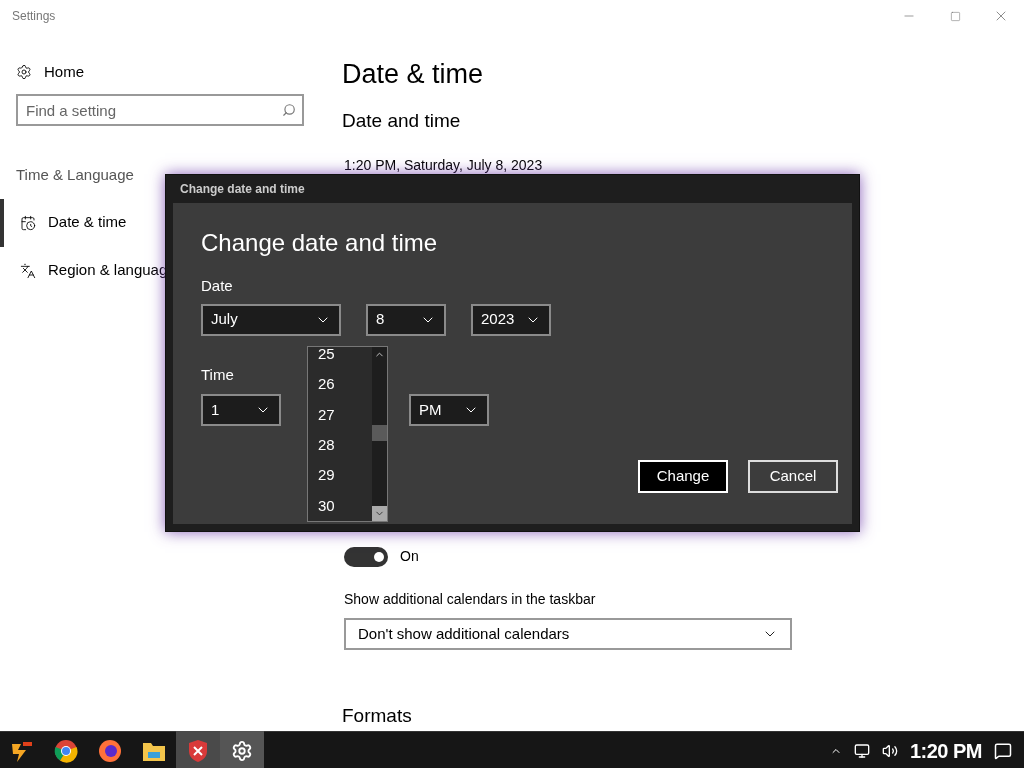 The width and height of the screenshot is (1024, 768). What do you see at coordinates (444, 165) in the screenshot?
I see `current-date-time: 1:20 PM, Saturday, July 8, 2023` at bounding box center [444, 165].